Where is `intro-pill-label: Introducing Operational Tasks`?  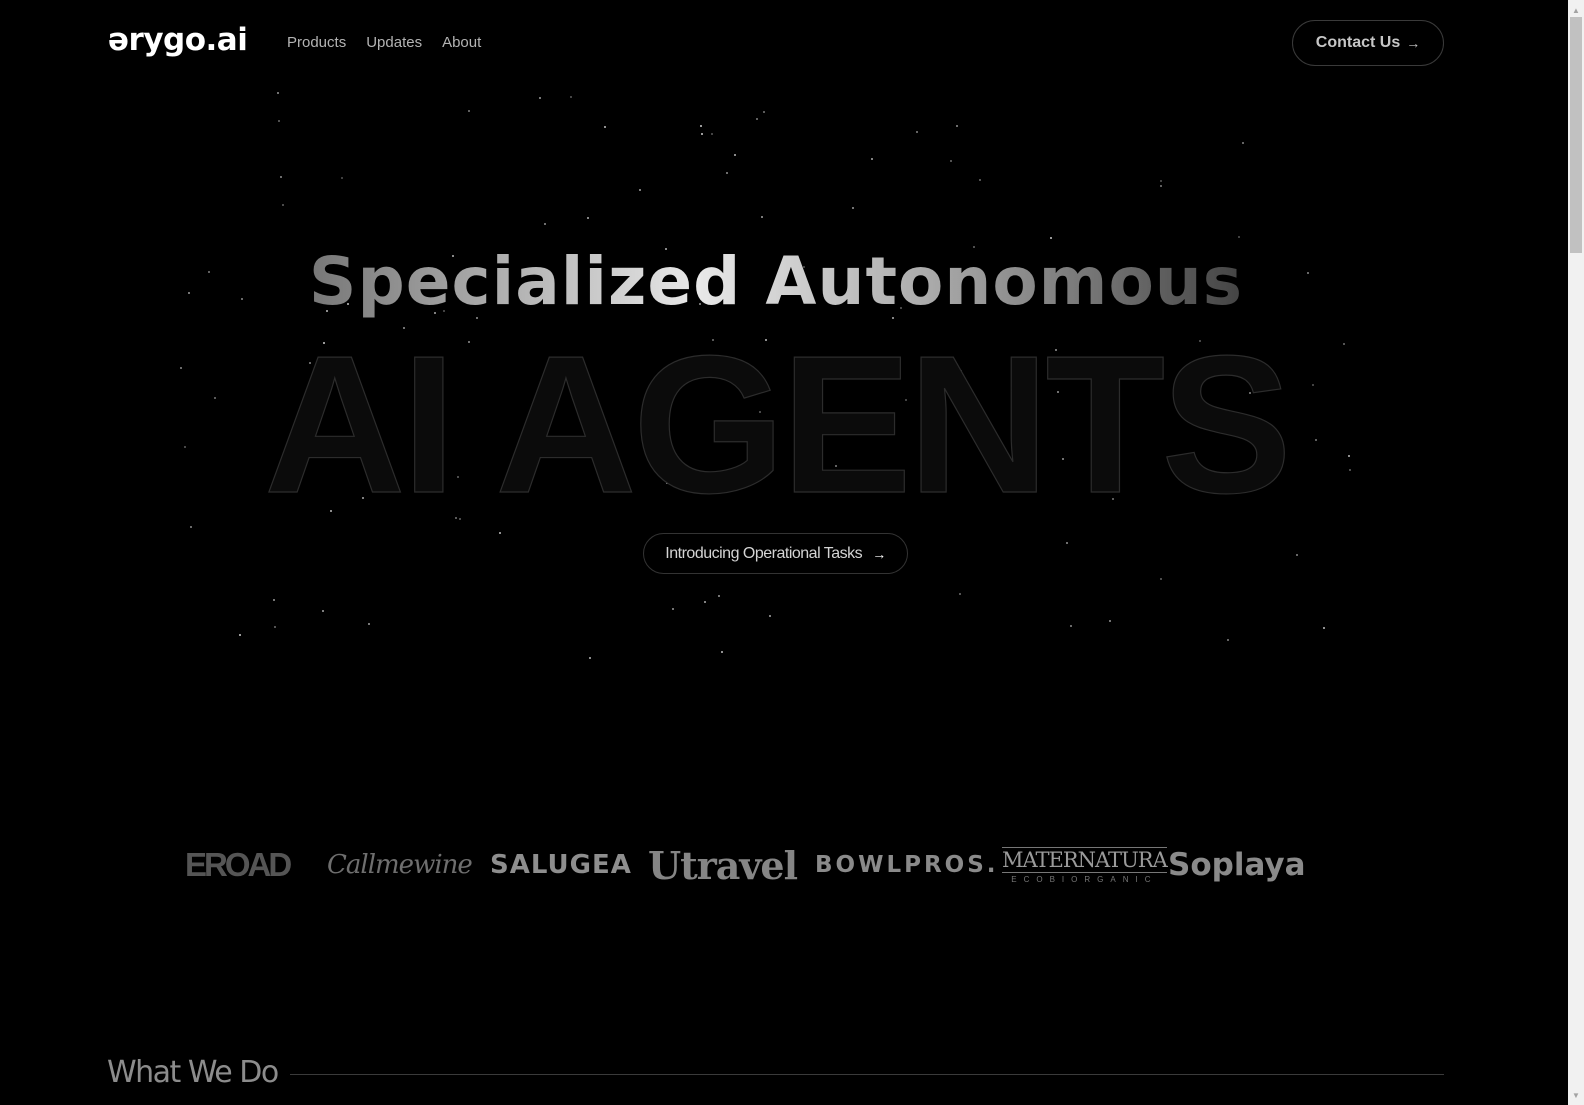
intro-pill-label: Introducing Operational Tasks is located at coordinates (764, 553).